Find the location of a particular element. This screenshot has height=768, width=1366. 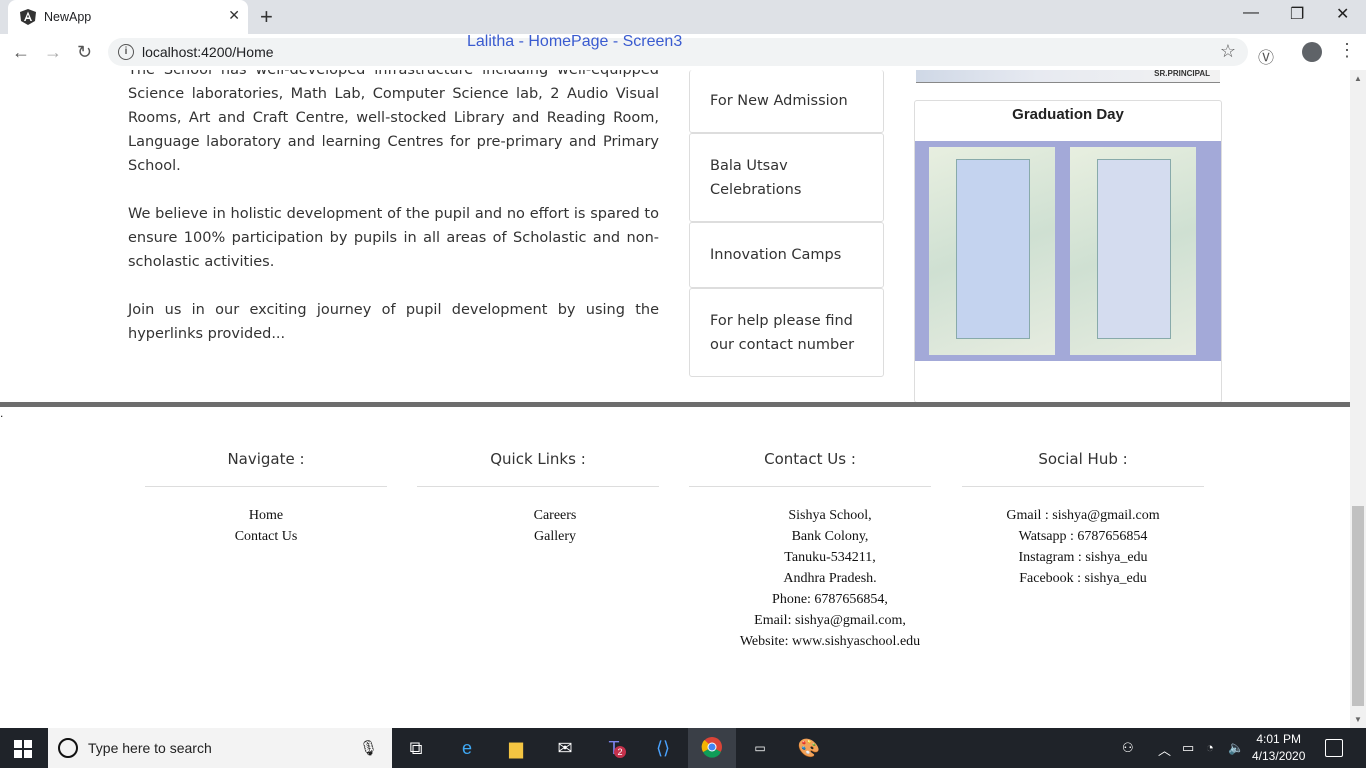

angular-icon is located at coordinates (28, 17).